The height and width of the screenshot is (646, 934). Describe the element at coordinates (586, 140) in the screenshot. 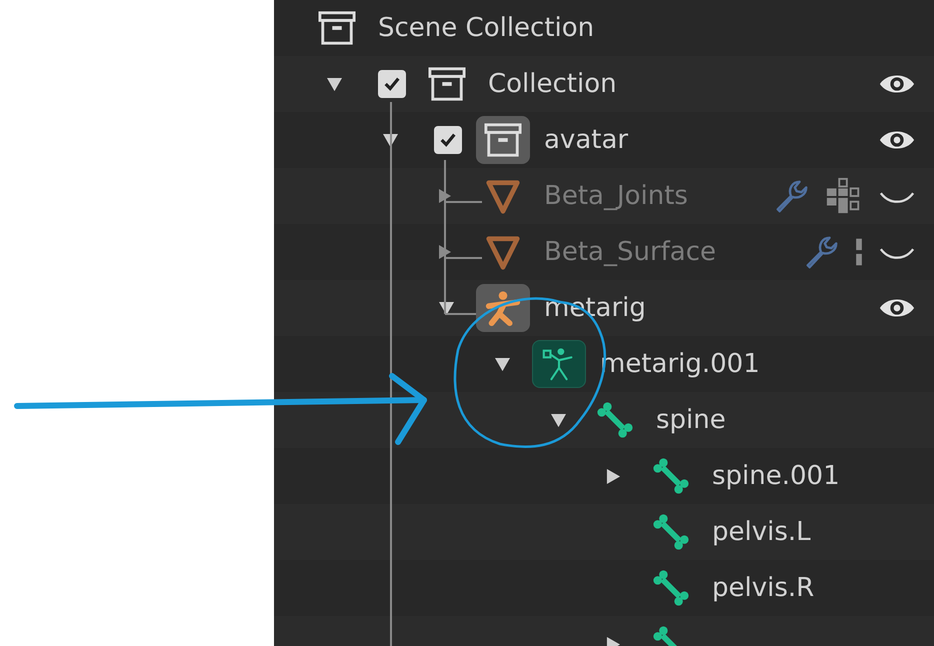

I see `item-label: avatar` at that location.